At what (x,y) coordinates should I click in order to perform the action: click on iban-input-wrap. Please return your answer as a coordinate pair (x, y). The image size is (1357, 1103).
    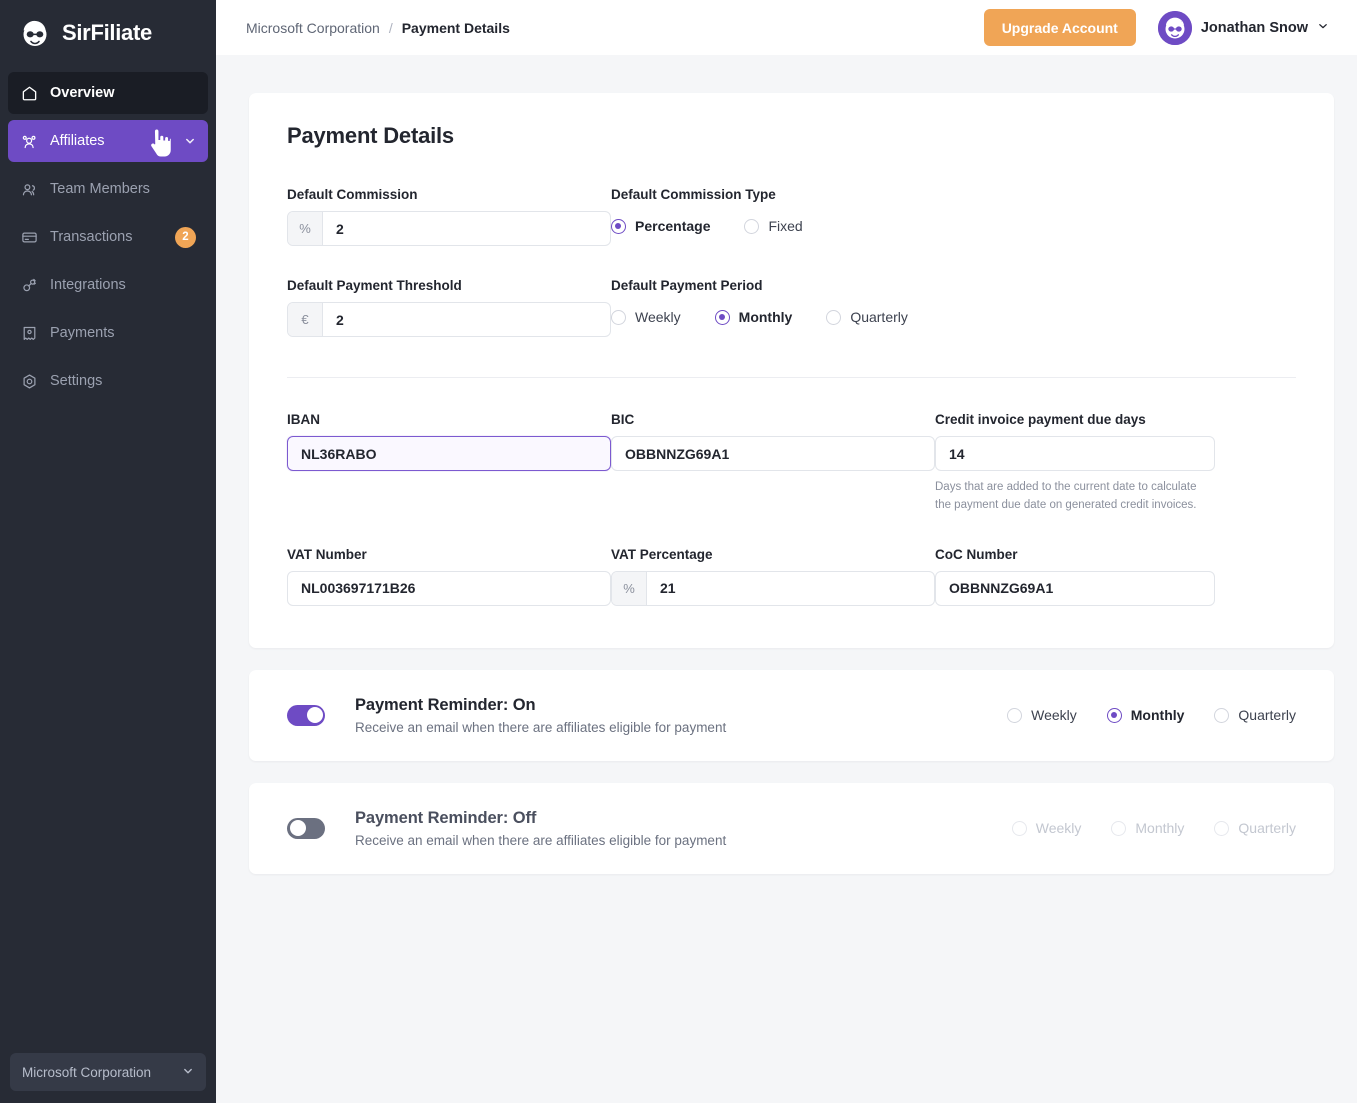
    Looking at the image, I should click on (449, 453).